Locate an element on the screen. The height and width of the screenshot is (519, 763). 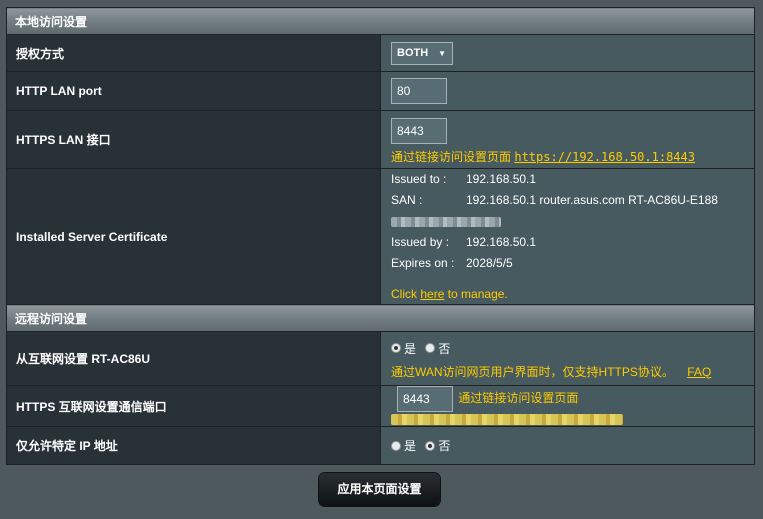
faq-link: FAQ is located at coordinates (699, 372).